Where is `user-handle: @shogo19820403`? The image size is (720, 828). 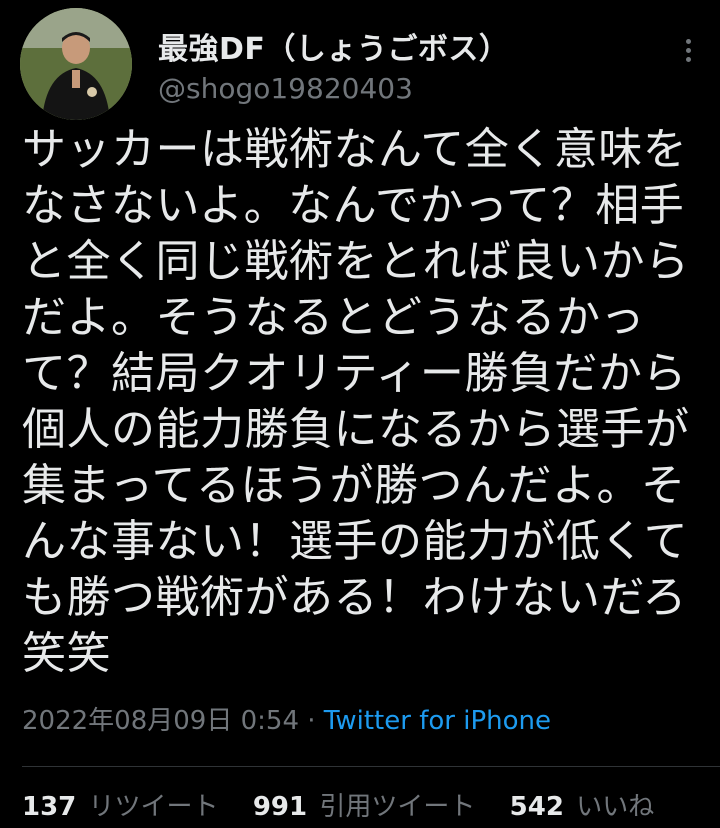 user-handle: @shogo19820403 is located at coordinates (285, 88).